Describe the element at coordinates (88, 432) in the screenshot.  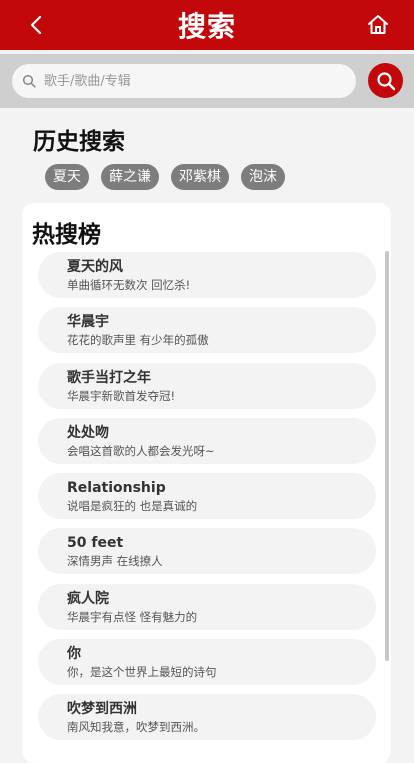
I see `song-name: 处处吻` at that location.